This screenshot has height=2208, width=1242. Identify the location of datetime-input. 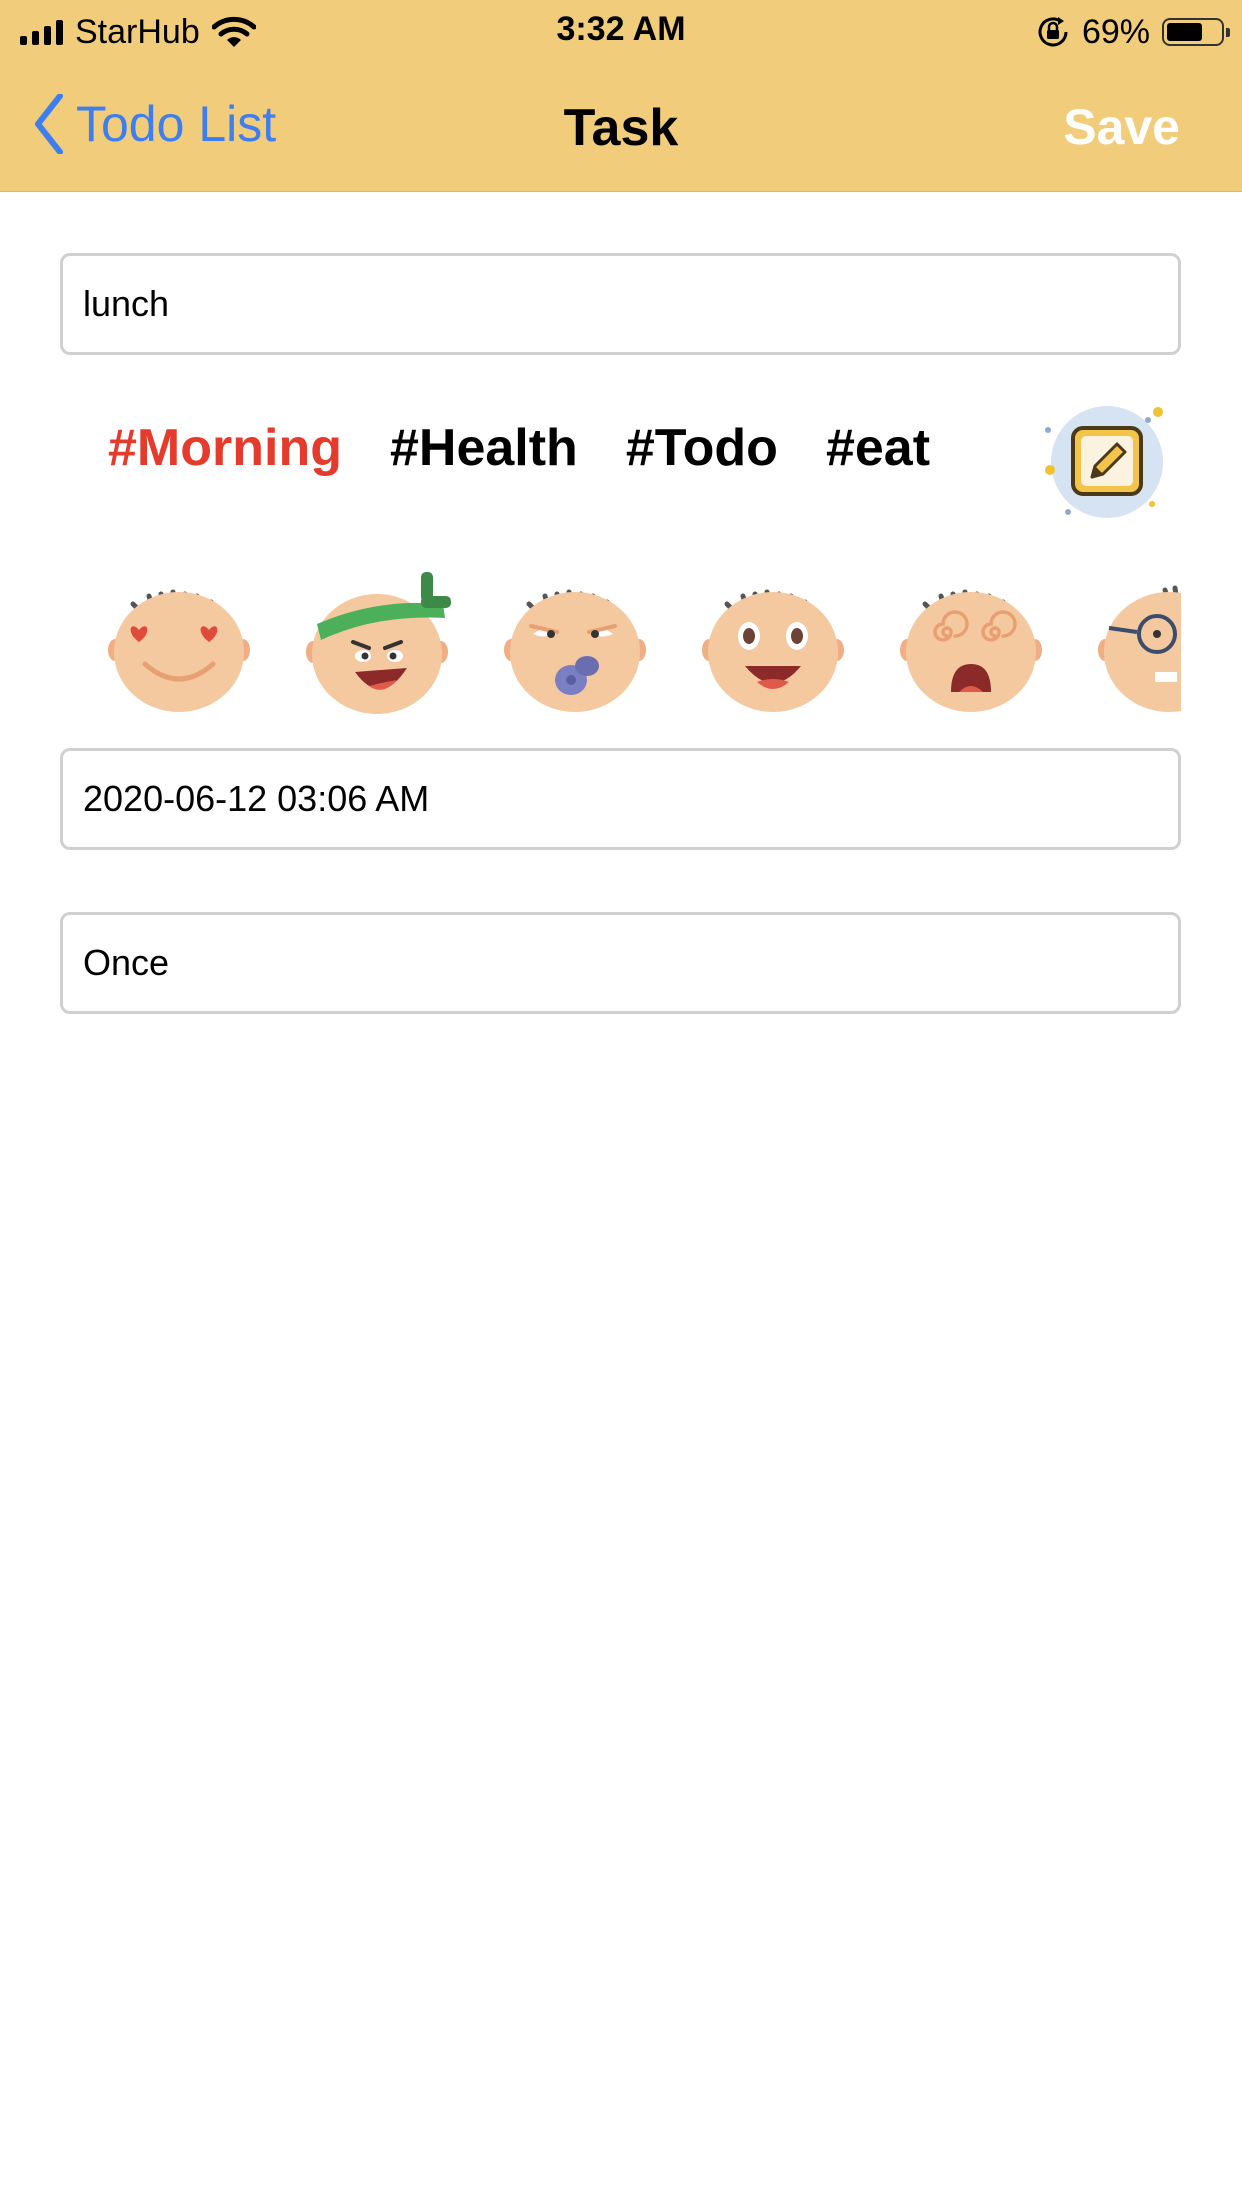
(618, 799).